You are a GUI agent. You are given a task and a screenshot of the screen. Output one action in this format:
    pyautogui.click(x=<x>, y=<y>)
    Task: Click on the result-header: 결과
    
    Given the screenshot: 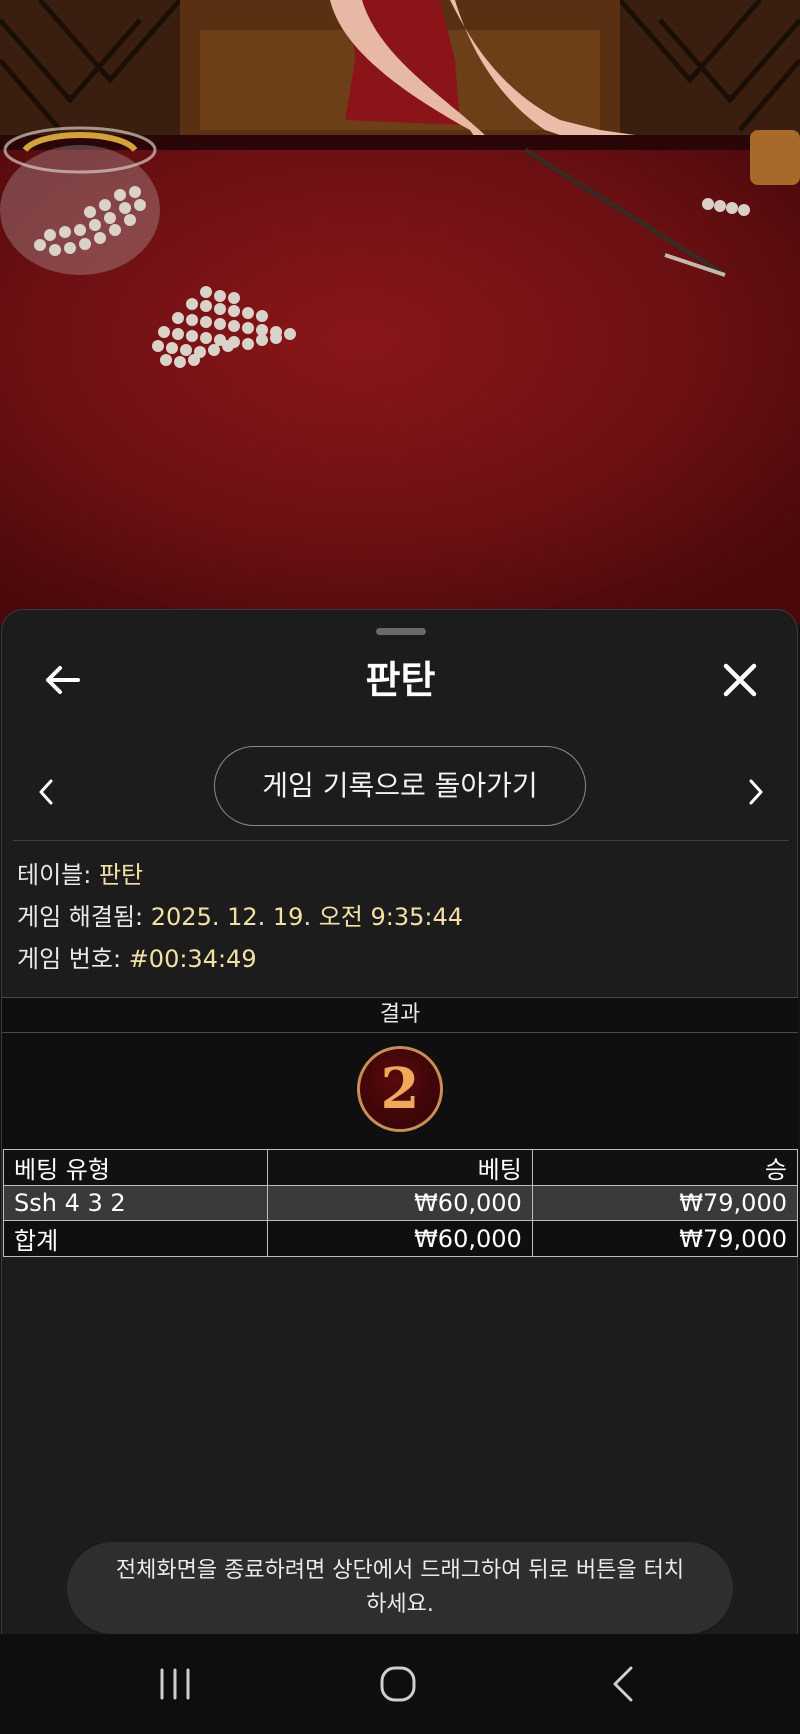 What is the action you would take?
    pyautogui.click(x=400, y=1015)
    